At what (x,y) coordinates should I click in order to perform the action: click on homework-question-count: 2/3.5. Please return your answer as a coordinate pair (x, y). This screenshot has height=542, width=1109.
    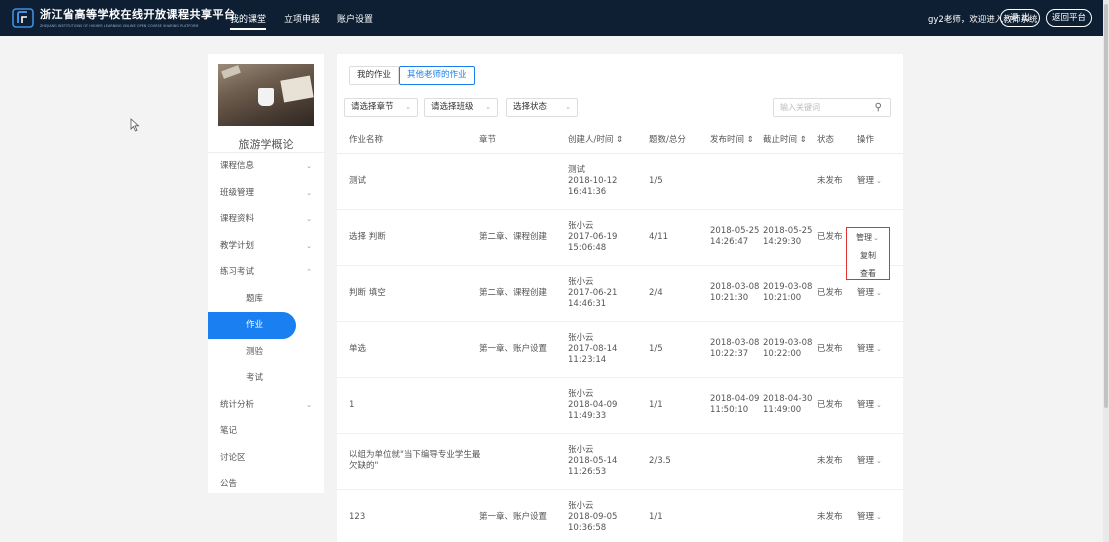
    Looking at the image, I should click on (660, 461).